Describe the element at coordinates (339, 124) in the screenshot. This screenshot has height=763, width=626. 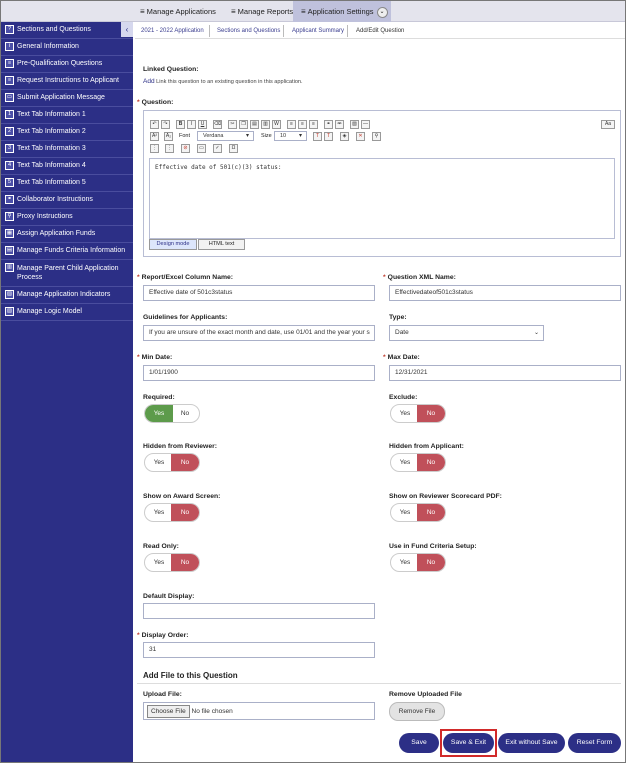
I see `unlink-icon: ⚮` at that location.